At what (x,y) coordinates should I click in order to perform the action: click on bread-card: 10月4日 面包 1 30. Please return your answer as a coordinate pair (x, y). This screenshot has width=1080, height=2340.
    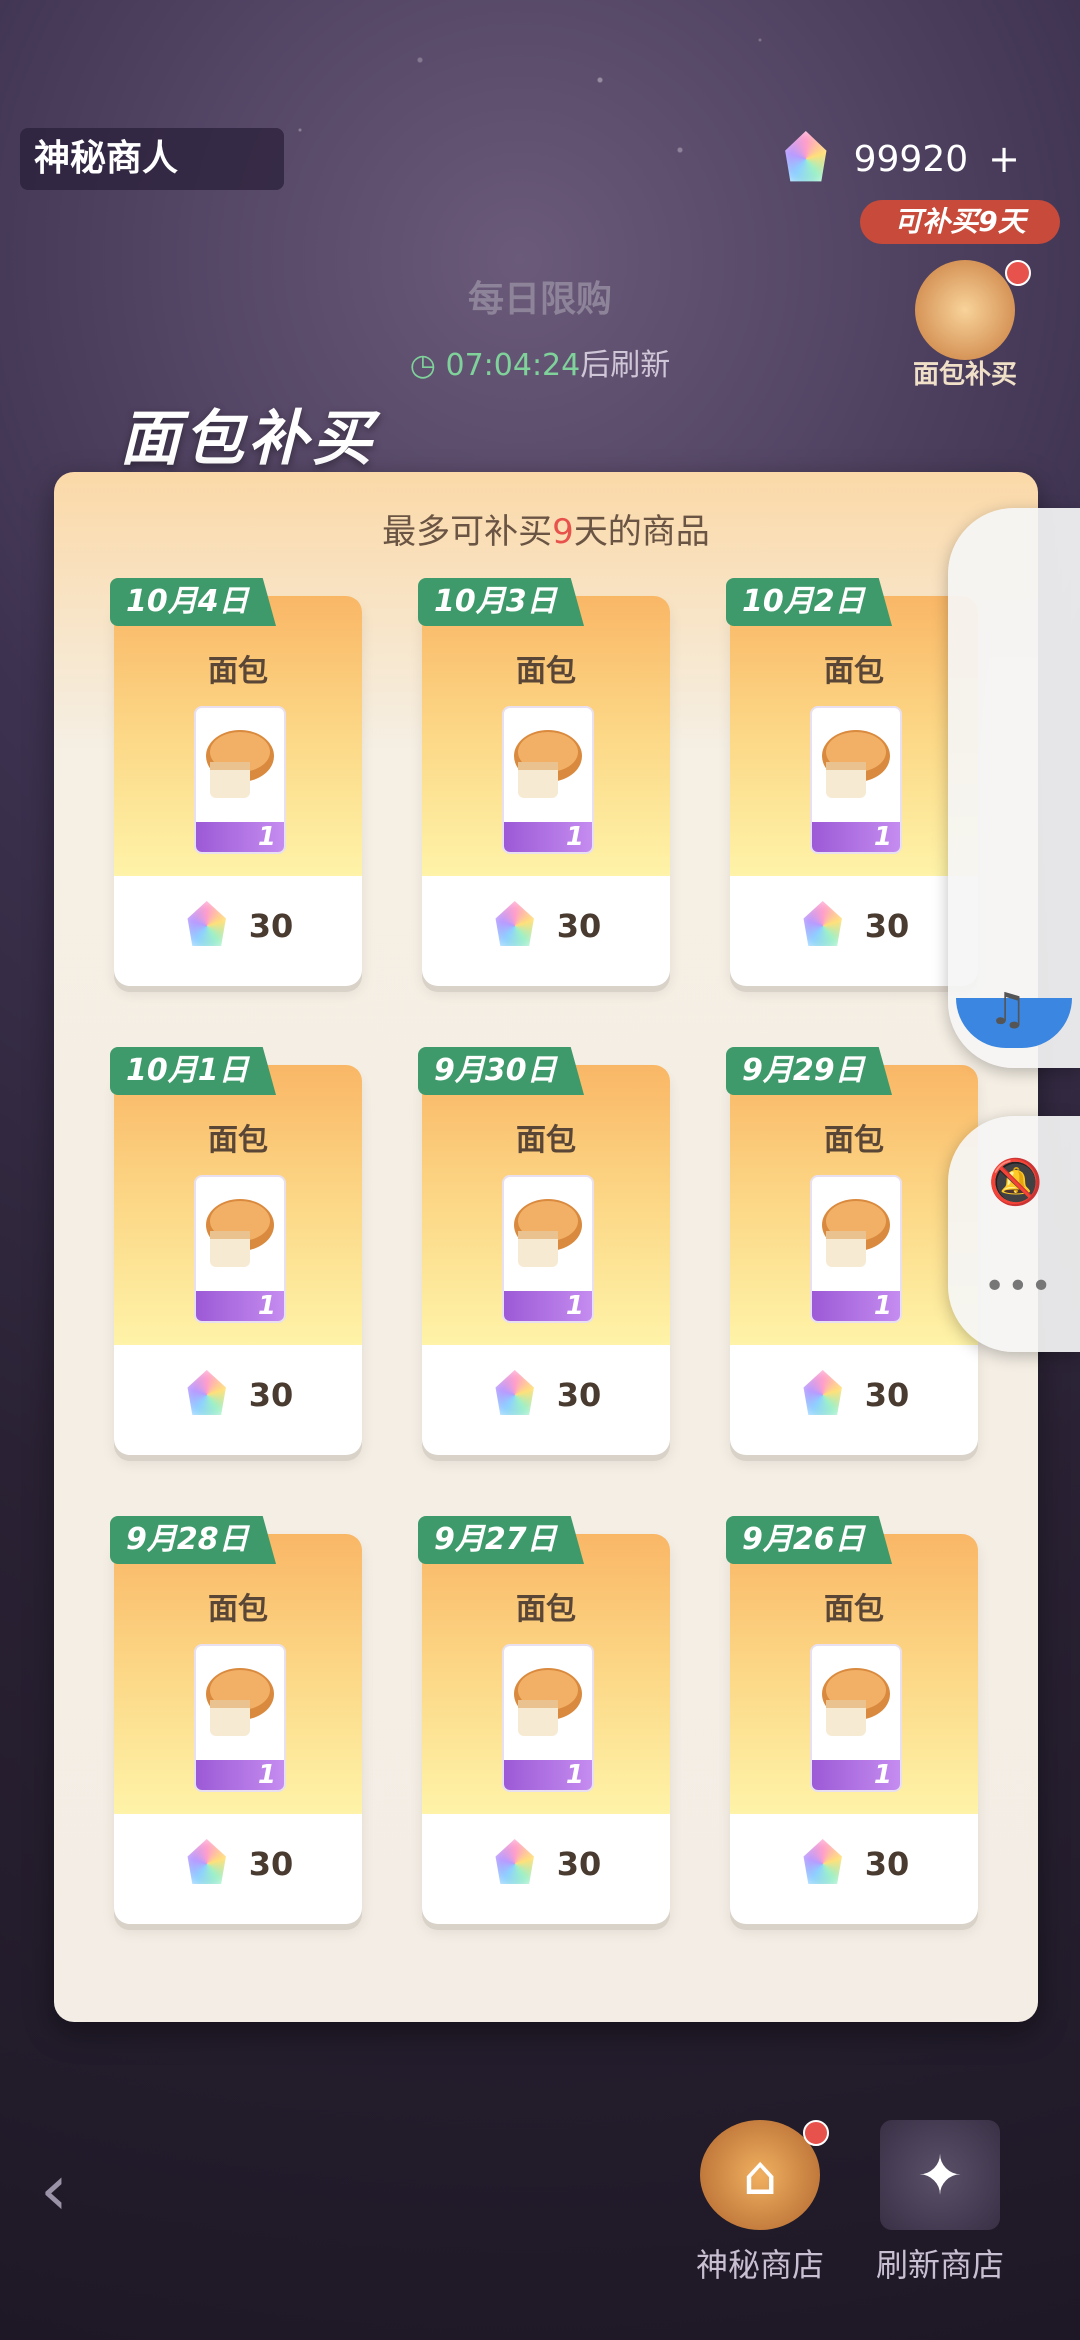
    Looking at the image, I should click on (236, 782).